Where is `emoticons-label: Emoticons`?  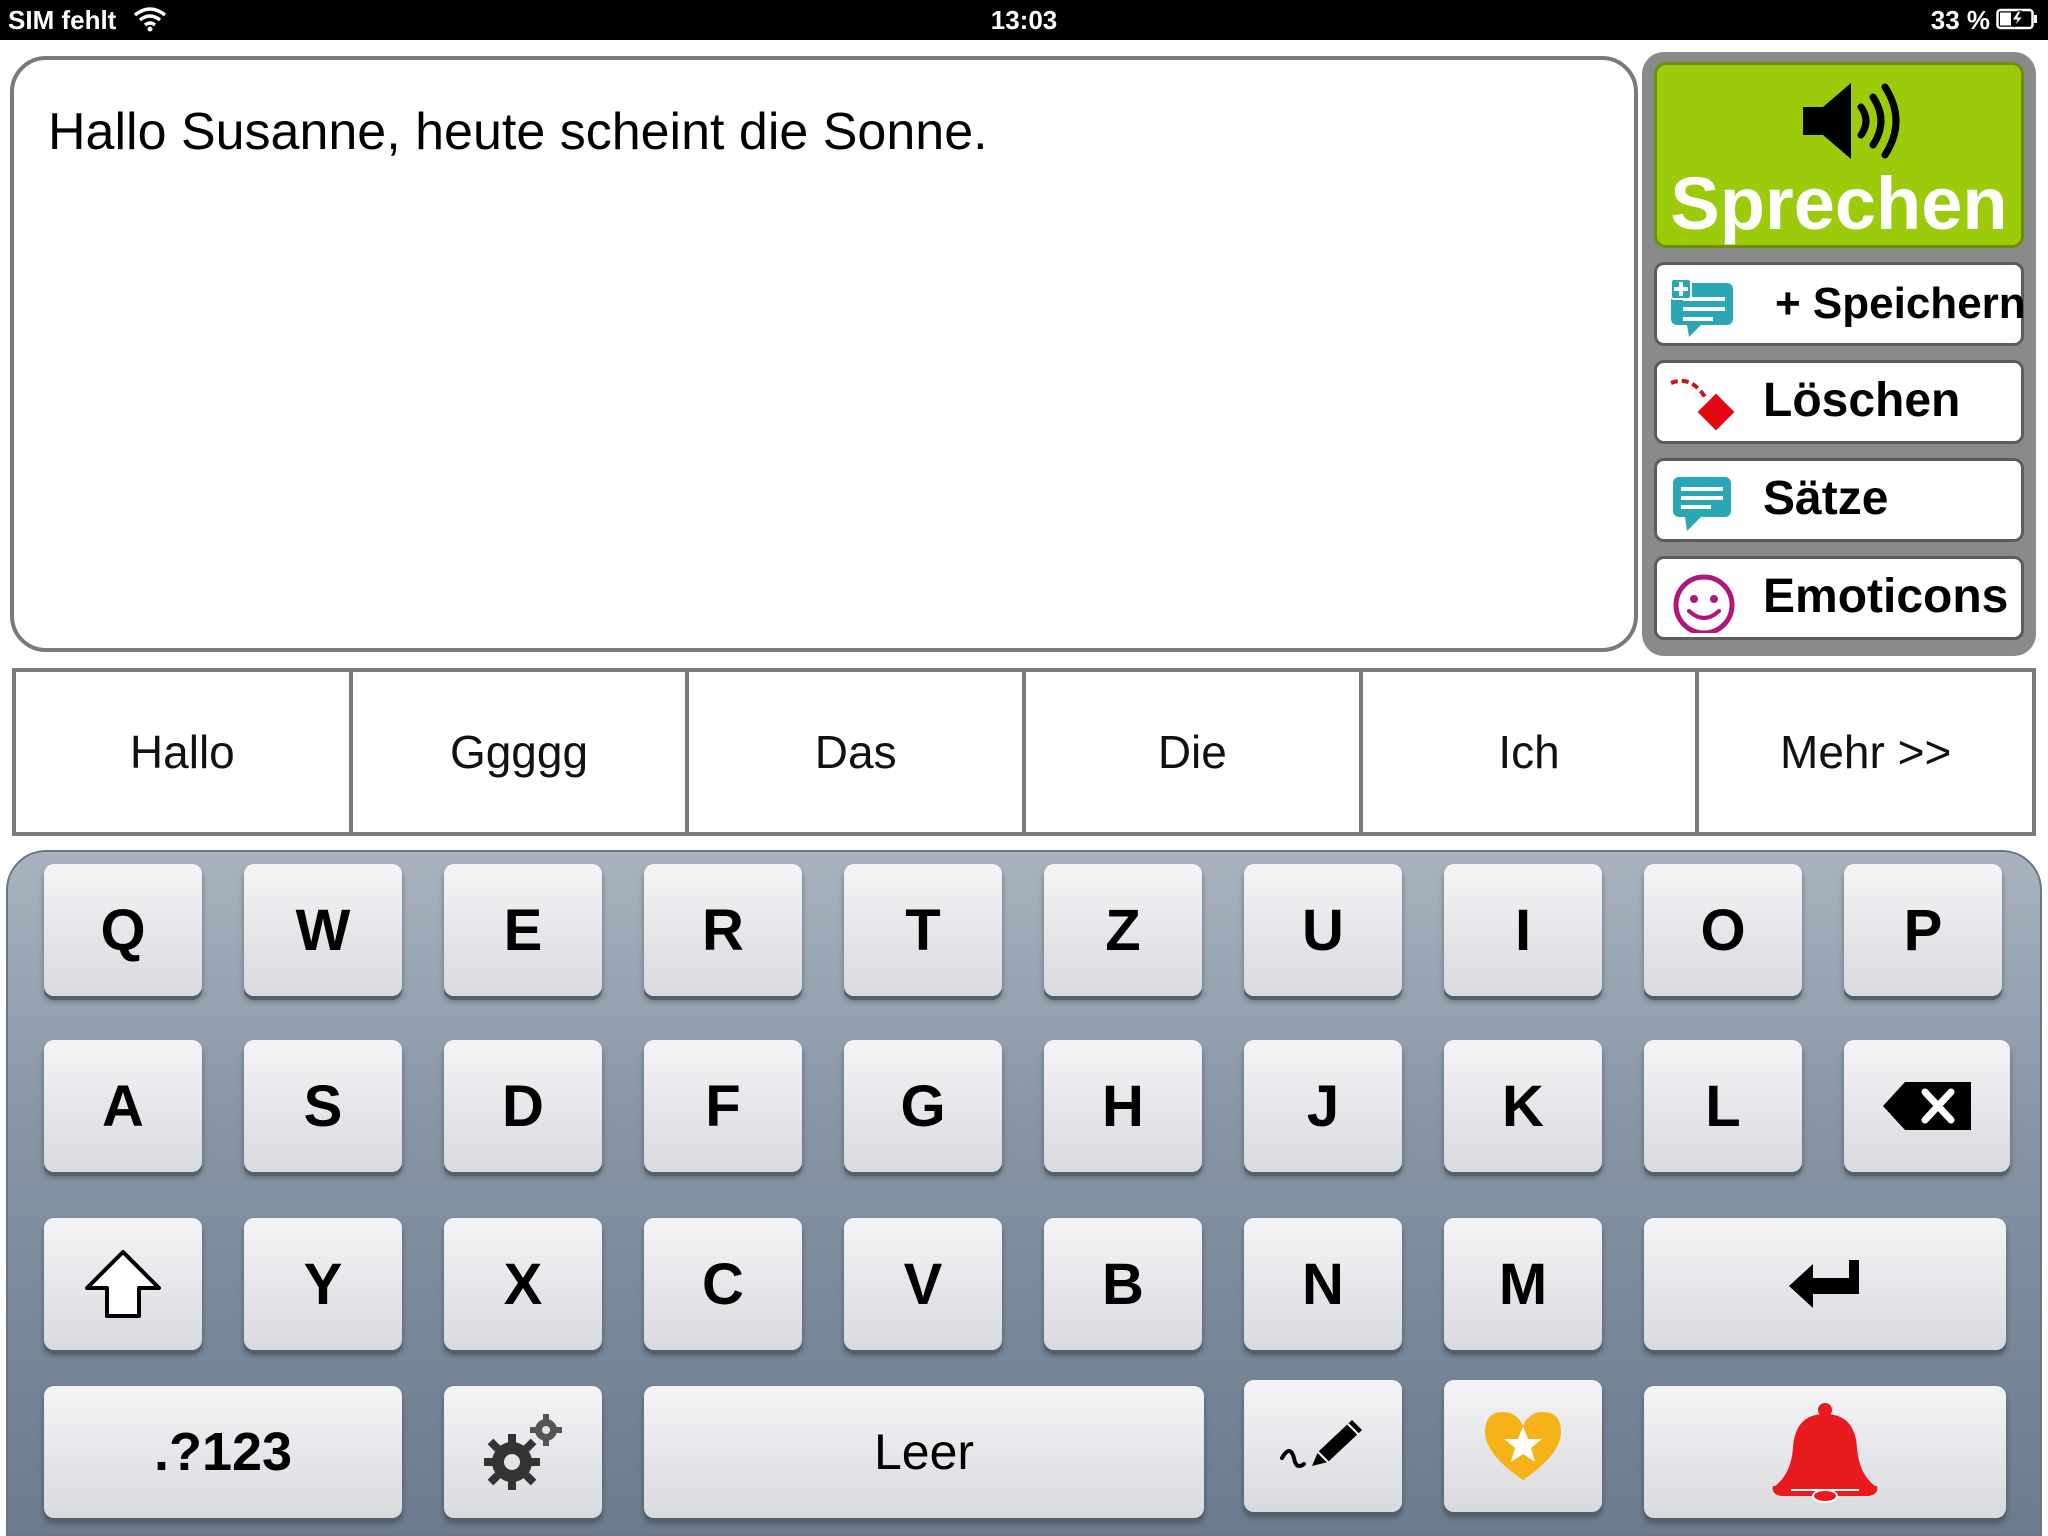 emoticons-label: Emoticons is located at coordinates (1886, 596).